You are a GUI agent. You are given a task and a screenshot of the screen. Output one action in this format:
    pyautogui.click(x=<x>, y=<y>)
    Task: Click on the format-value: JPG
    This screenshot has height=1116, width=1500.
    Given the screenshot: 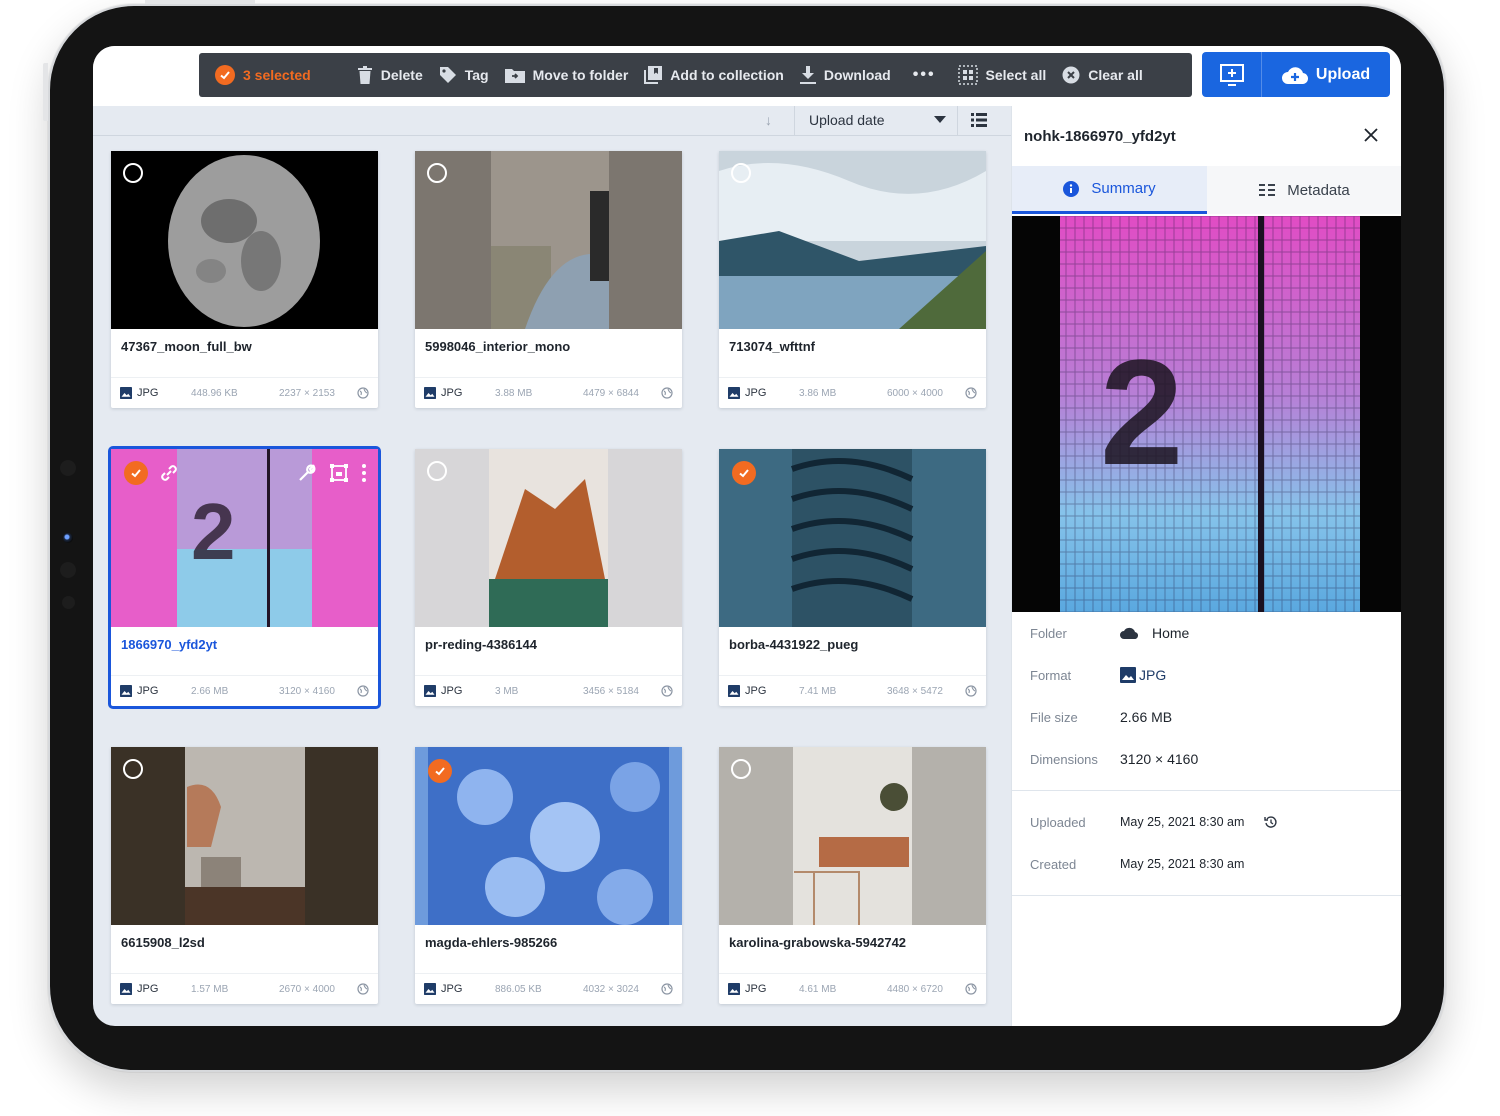 What is the action you would take?
    pyautogui.click(x=1143, y=675)
    